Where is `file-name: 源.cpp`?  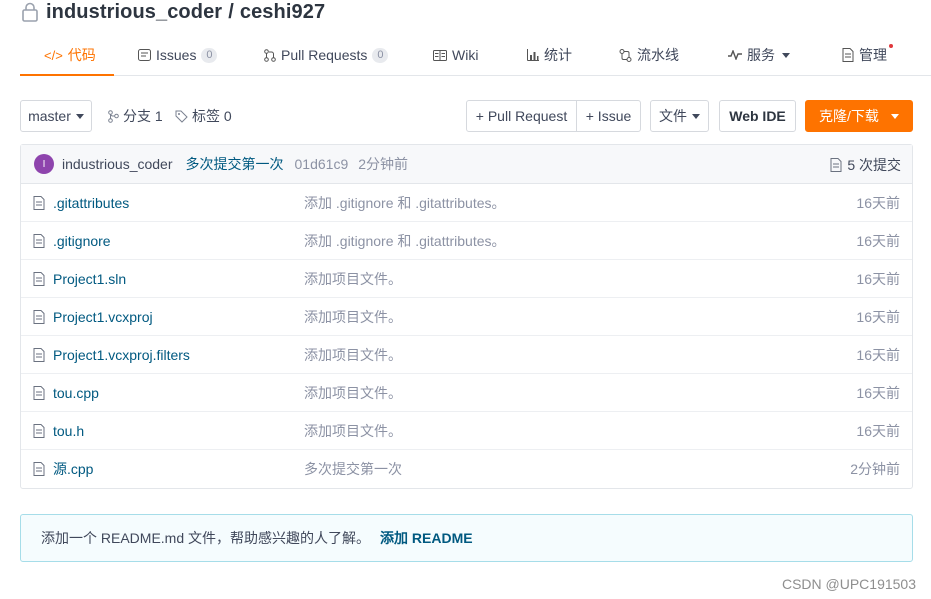
file-name: 源.cpp is located at coordinates (73, 469).